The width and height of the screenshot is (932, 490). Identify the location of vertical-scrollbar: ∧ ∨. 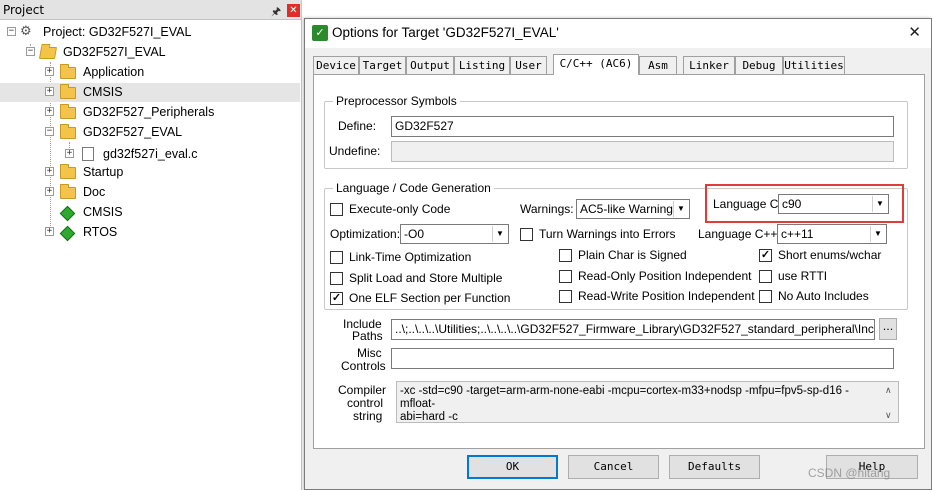
(890, 402).